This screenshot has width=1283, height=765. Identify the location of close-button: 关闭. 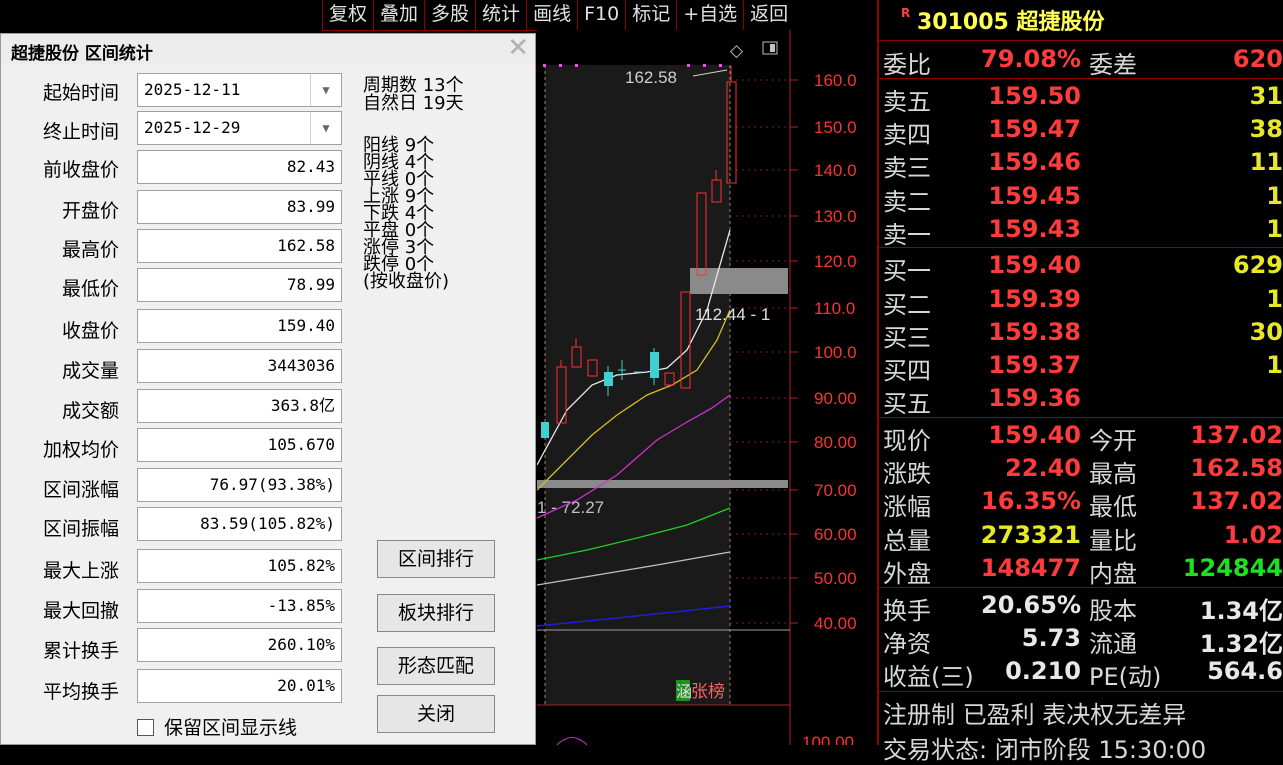
(436, 714).